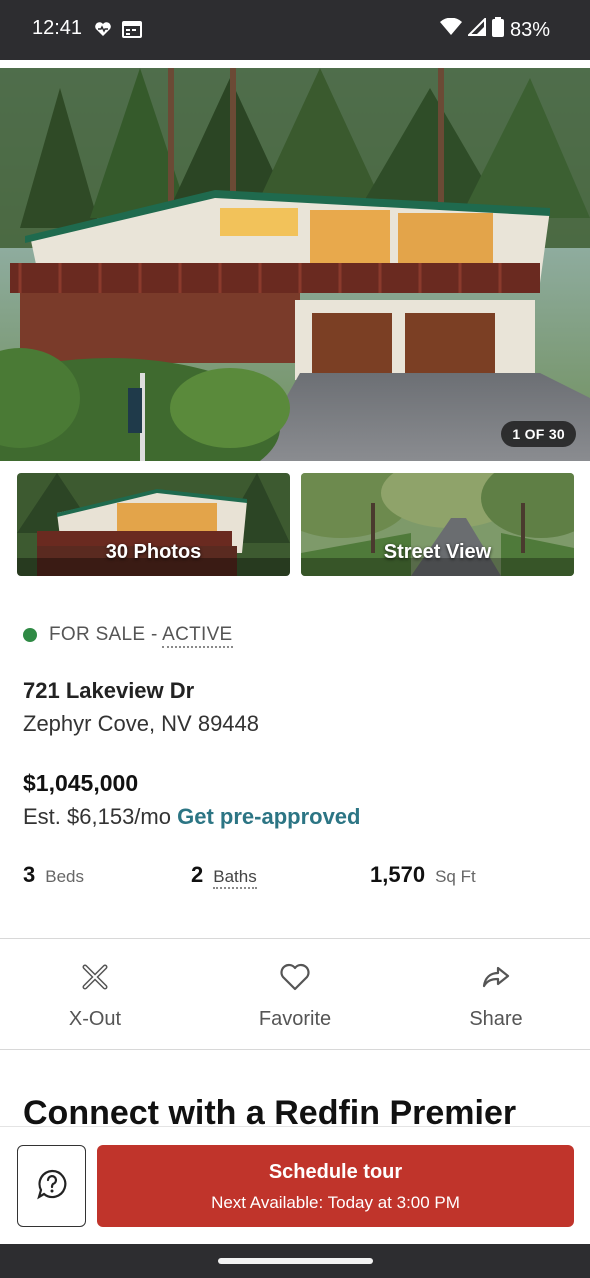 The height and width of the screenshot is (1278, 590). I want to click on photos-thumbnail-label: 30 Photos, so click(153, 552).